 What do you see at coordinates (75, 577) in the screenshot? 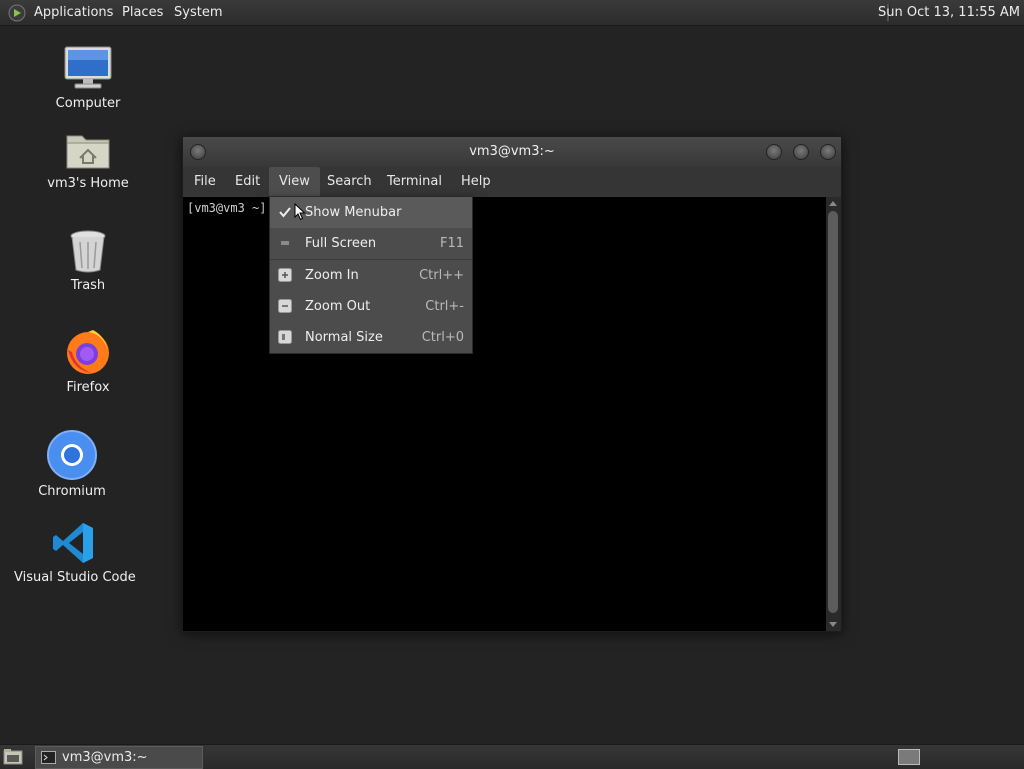
I see `desktop-icon-label: Visual Studio Code` at bounding box center [75, 577].